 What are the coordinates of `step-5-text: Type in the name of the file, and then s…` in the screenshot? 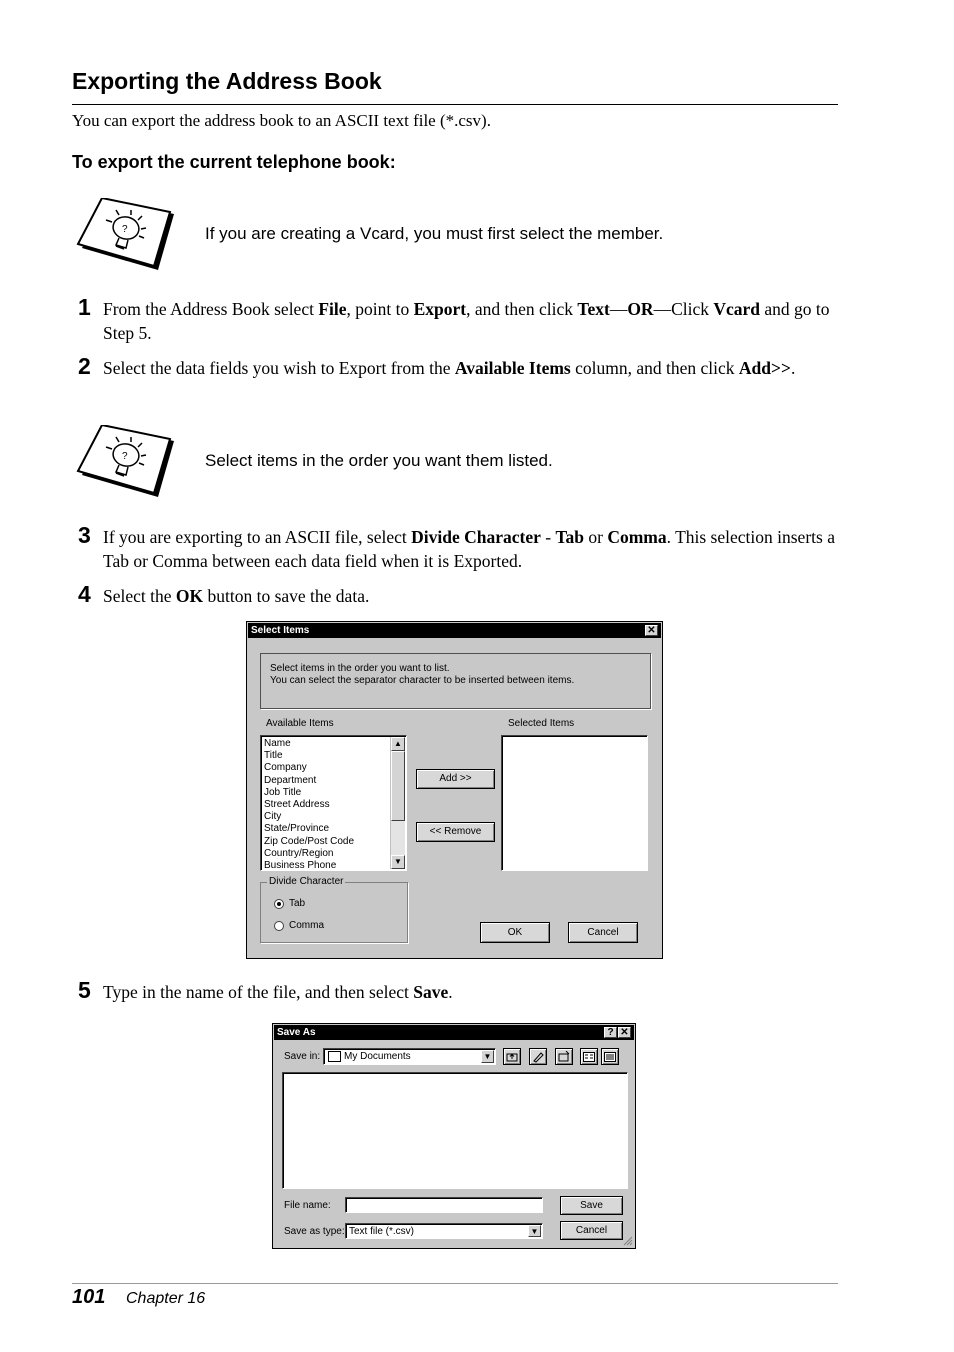 It's located at (278, 992).